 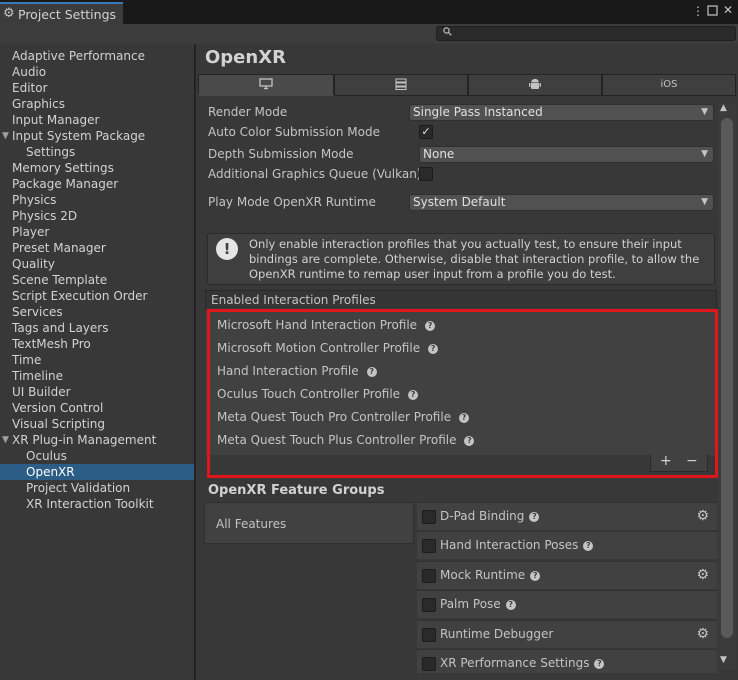 I want to click on depth-submission-value: None, so click(x=439, y=154).